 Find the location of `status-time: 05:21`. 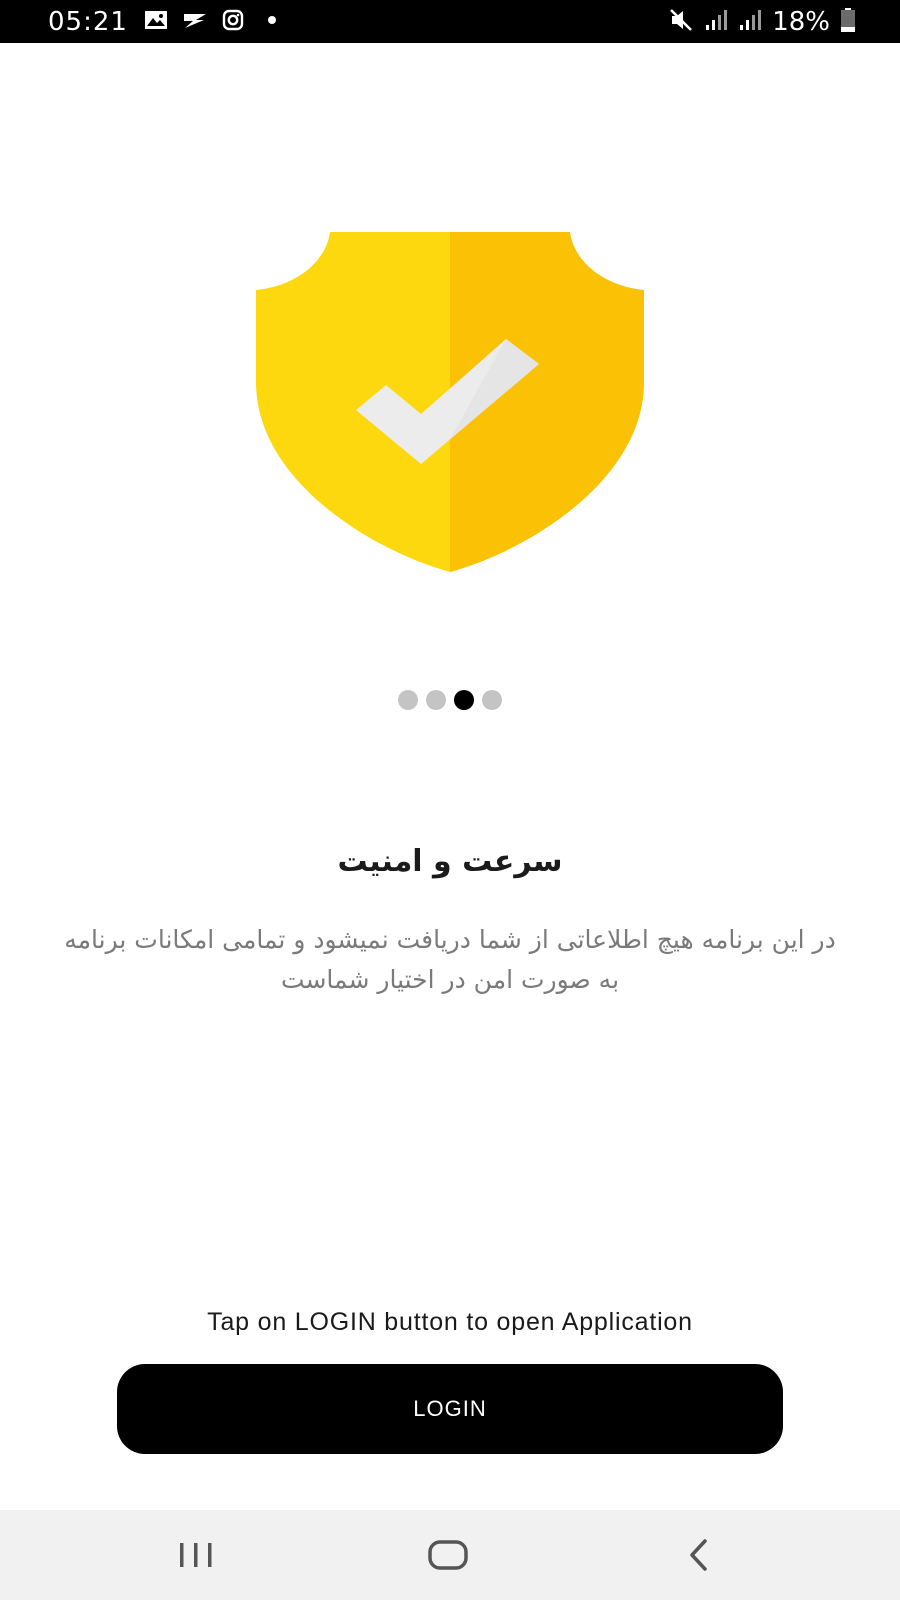

status-time: 05:21 is located at coordinates (88, 22).